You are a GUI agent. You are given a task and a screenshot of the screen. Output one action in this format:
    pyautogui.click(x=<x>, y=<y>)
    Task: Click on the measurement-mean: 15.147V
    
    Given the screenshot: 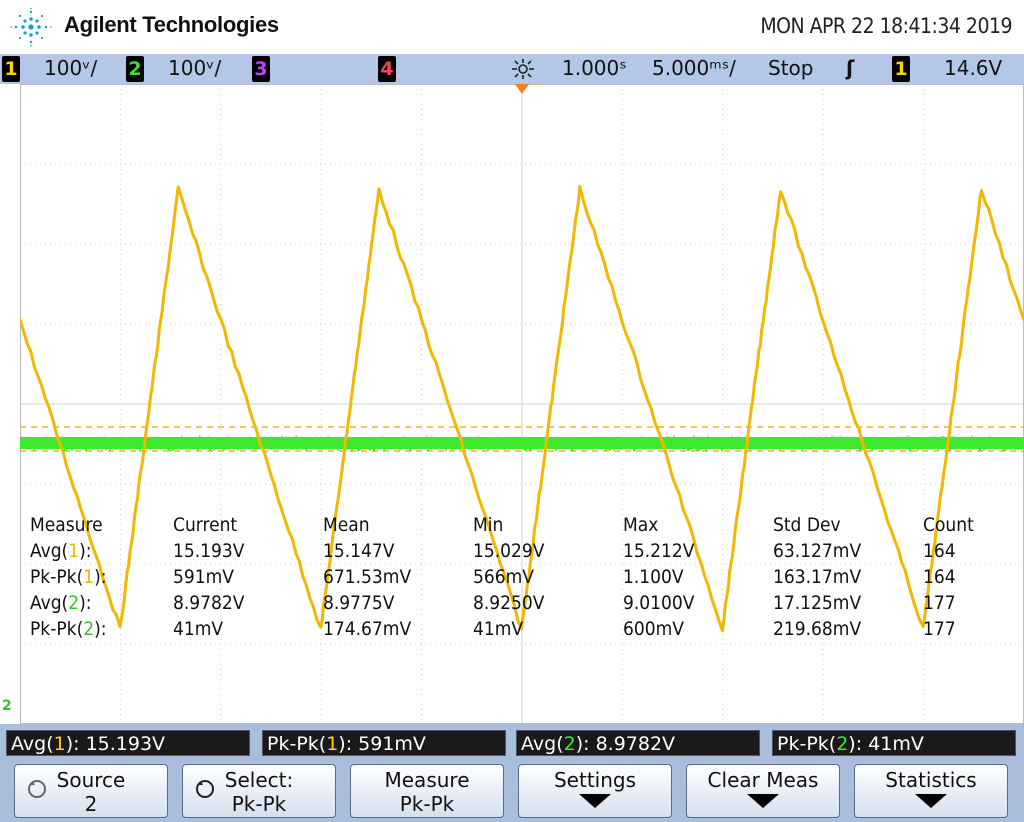 What is the action you would take?
    pyautogui.click(x=359, y=551)
    